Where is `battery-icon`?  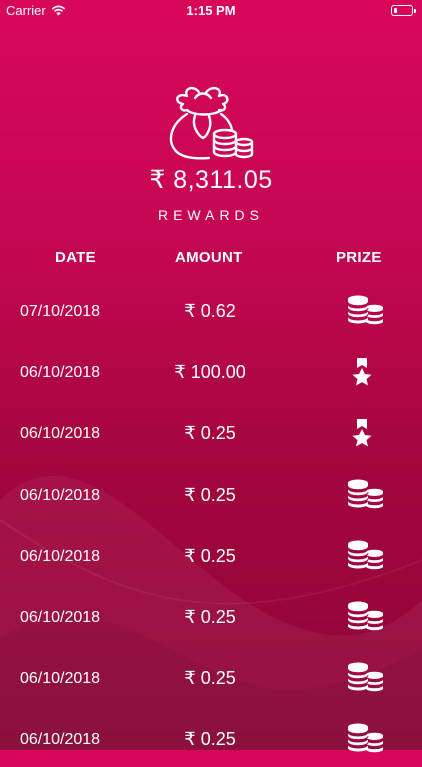
battery-icon is located at coordinates (403, 10).